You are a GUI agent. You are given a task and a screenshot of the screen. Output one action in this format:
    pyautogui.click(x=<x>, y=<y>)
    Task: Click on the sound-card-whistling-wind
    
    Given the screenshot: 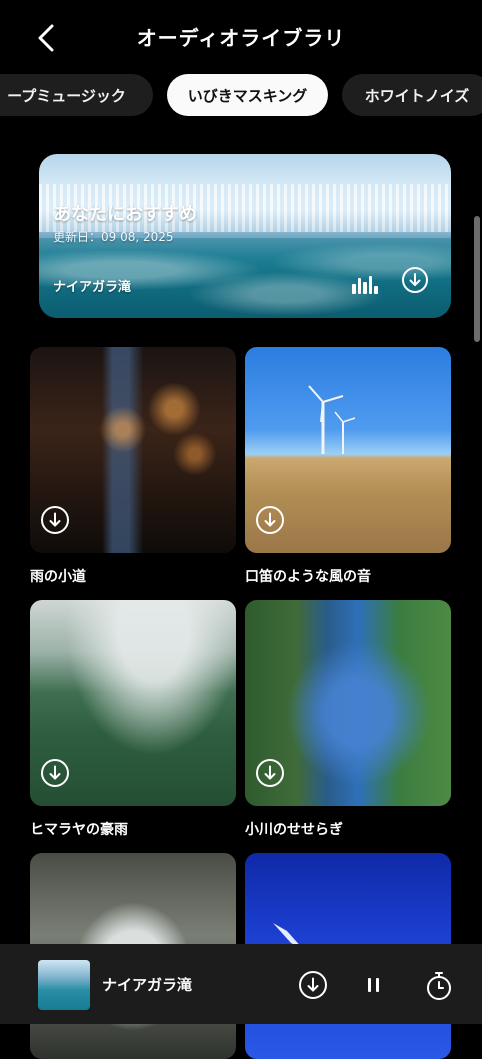 What is the action you would take?
    pyautogui.click(x=348, y=450)
    